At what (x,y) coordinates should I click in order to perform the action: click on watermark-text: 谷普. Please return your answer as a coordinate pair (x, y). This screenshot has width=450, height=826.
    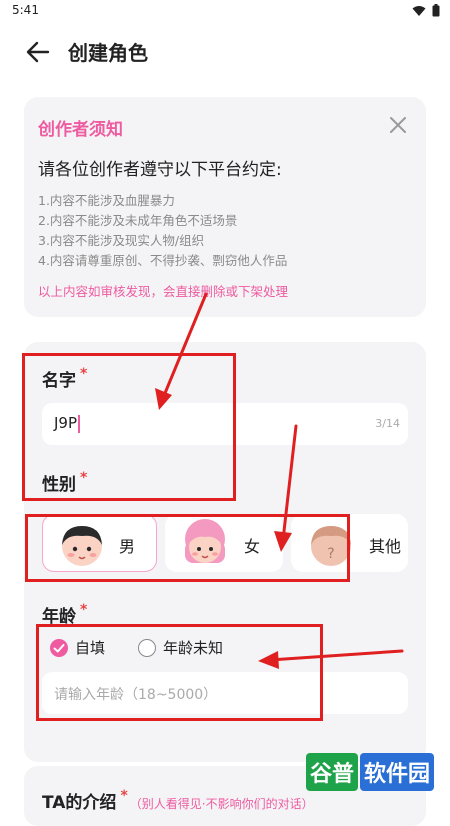
    Looking at the image, I should click on (332, 772).